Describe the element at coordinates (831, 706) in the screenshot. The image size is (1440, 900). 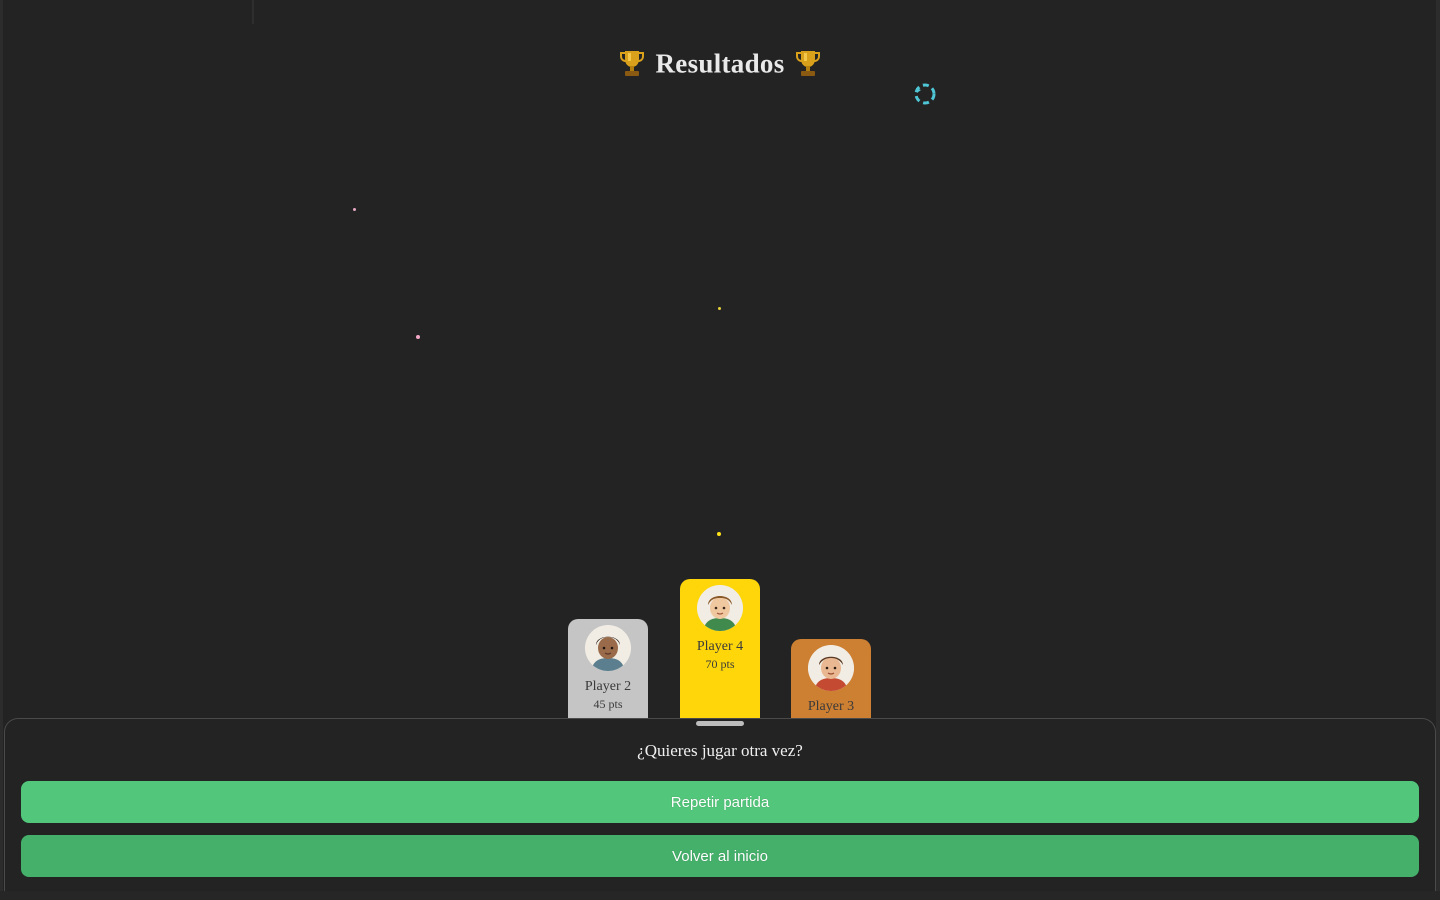
I see `podium-third-name: Player 3` at that location.